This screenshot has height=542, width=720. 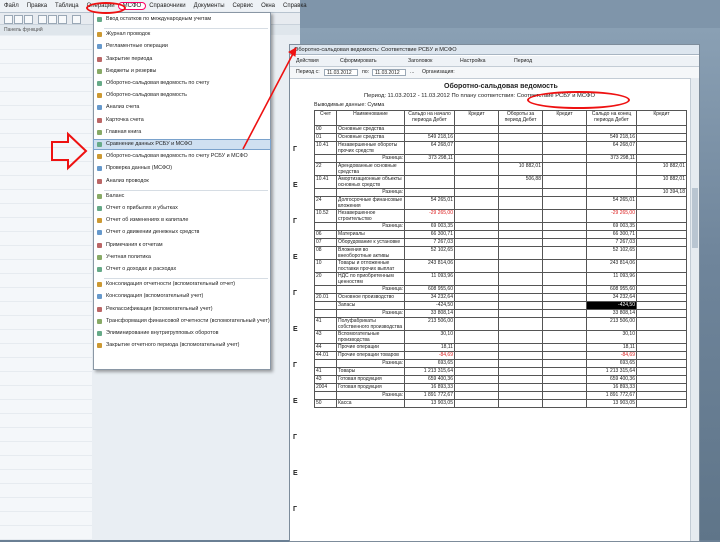 I want to click on settings-button: Настройка, so click(x=473, y=61).